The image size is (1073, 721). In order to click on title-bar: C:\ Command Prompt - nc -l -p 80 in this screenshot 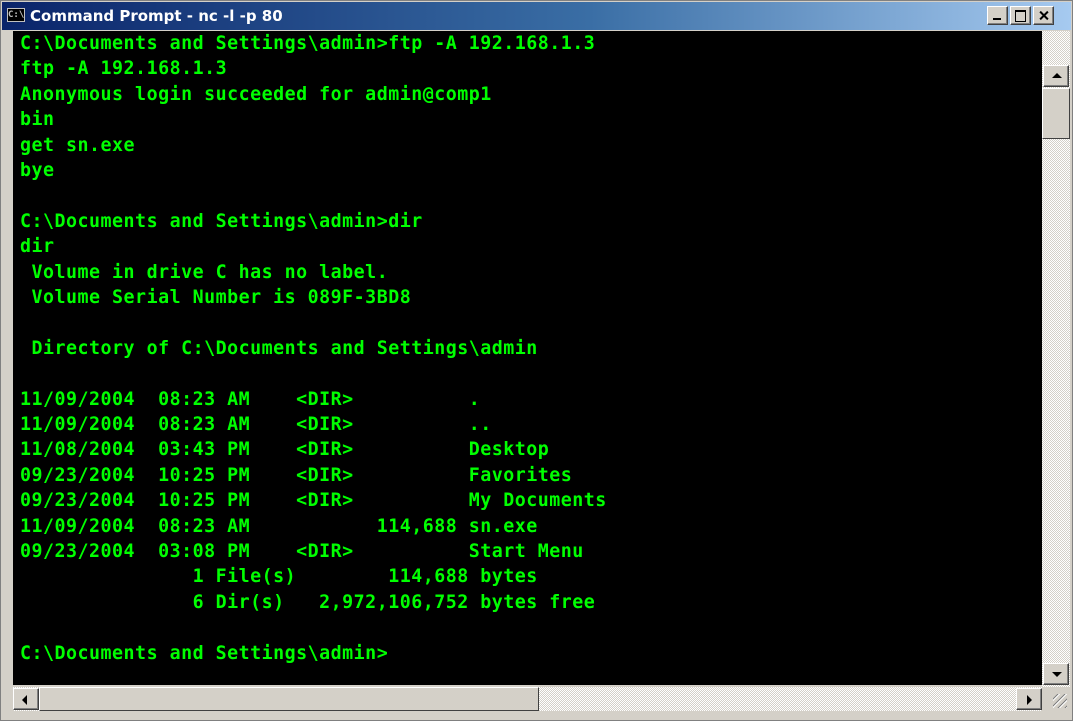, I will do `click(536, 16)`.